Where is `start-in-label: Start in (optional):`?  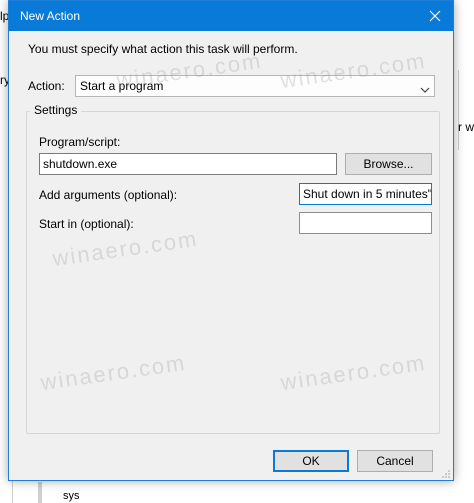 start-in-label: Start in (optional): is located at coordinates (86, 224).